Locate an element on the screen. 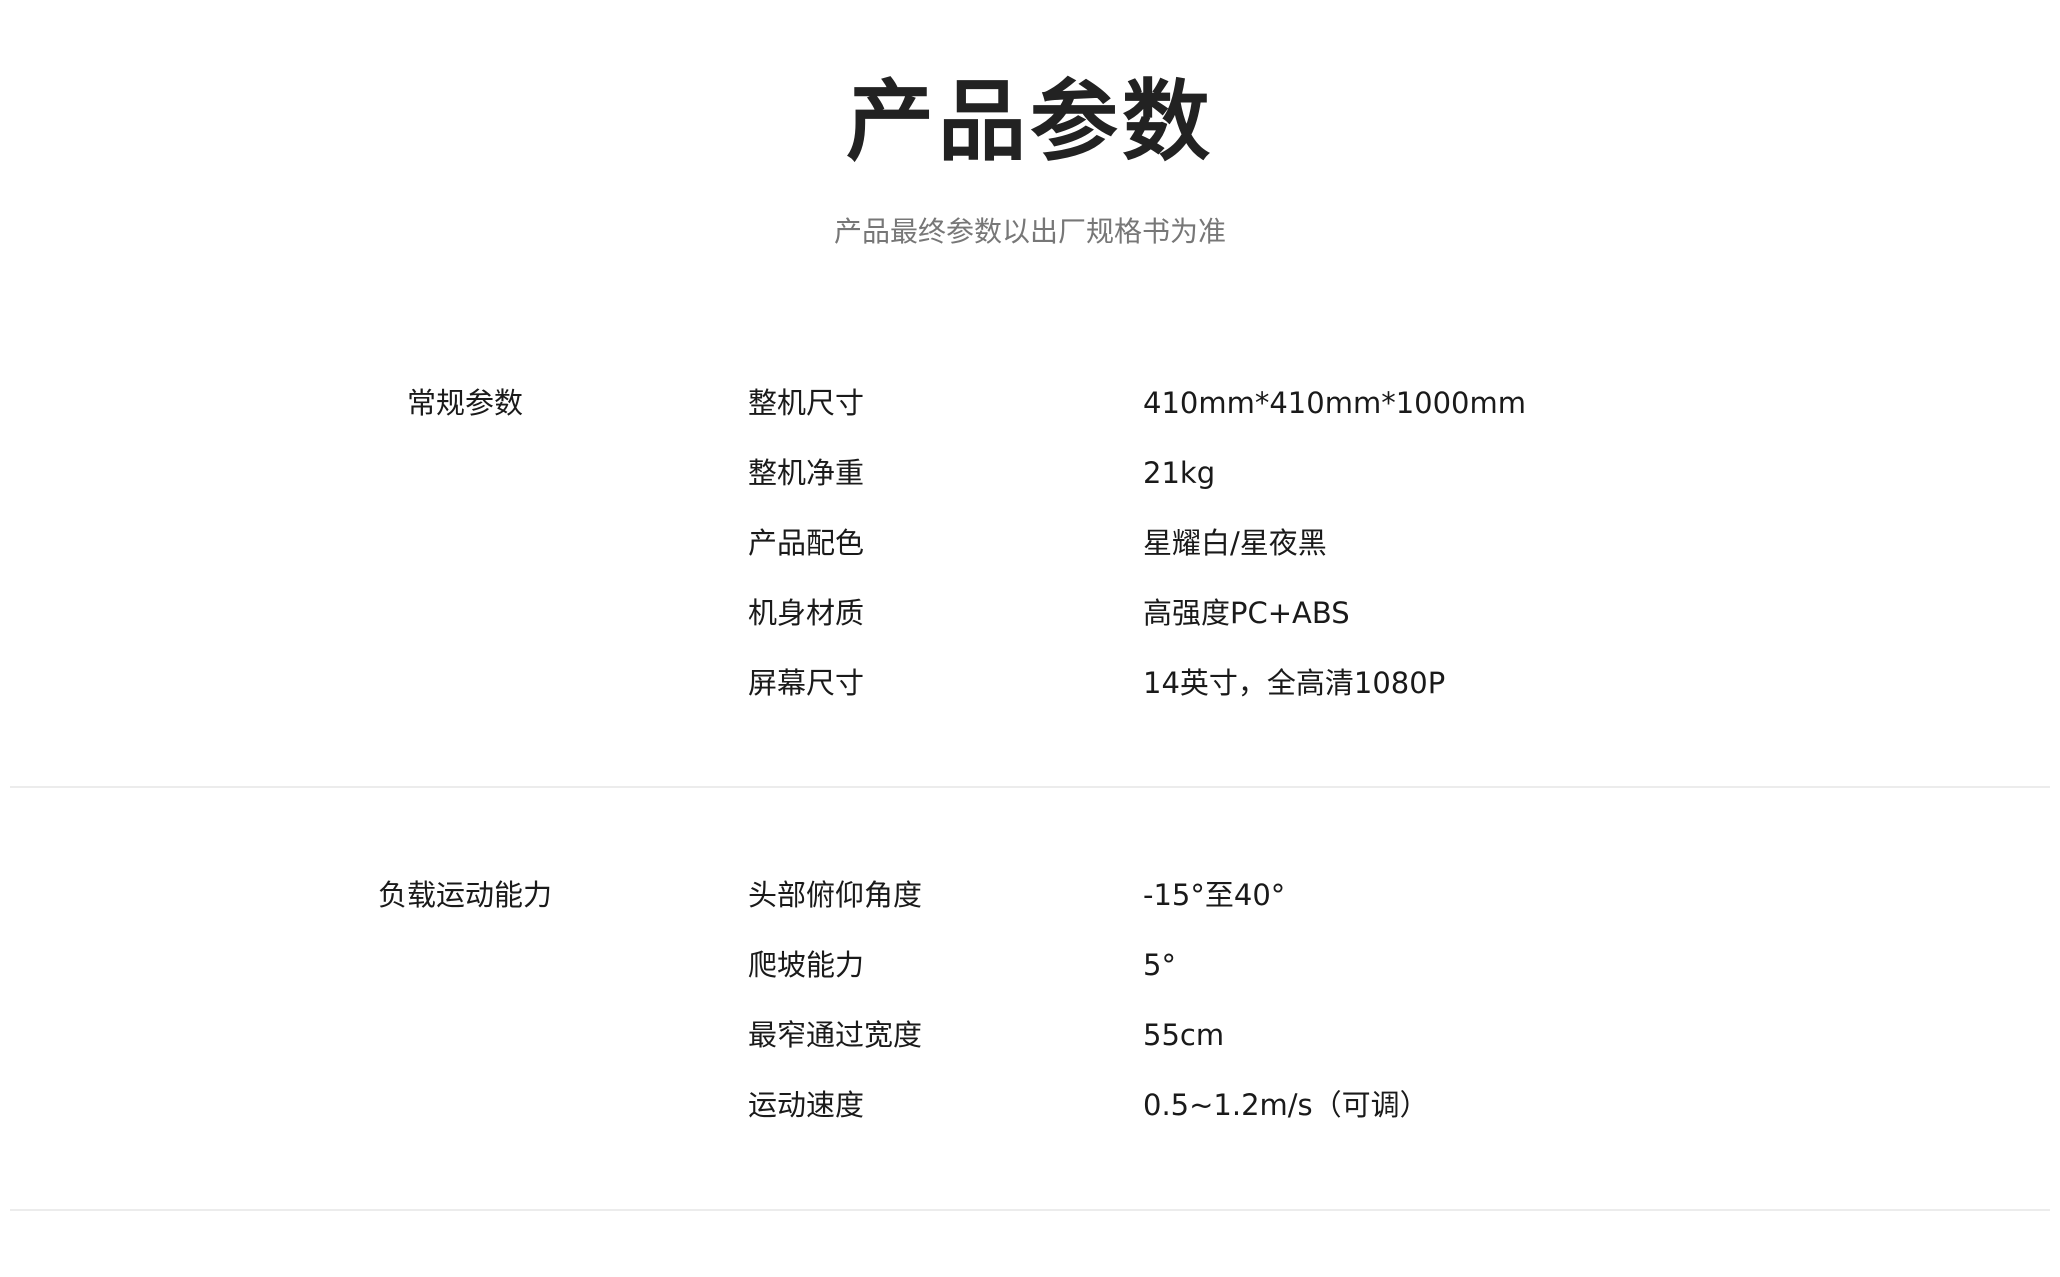  spec-value: 高强度PC+ABS is located at coordinates (1246, 613).